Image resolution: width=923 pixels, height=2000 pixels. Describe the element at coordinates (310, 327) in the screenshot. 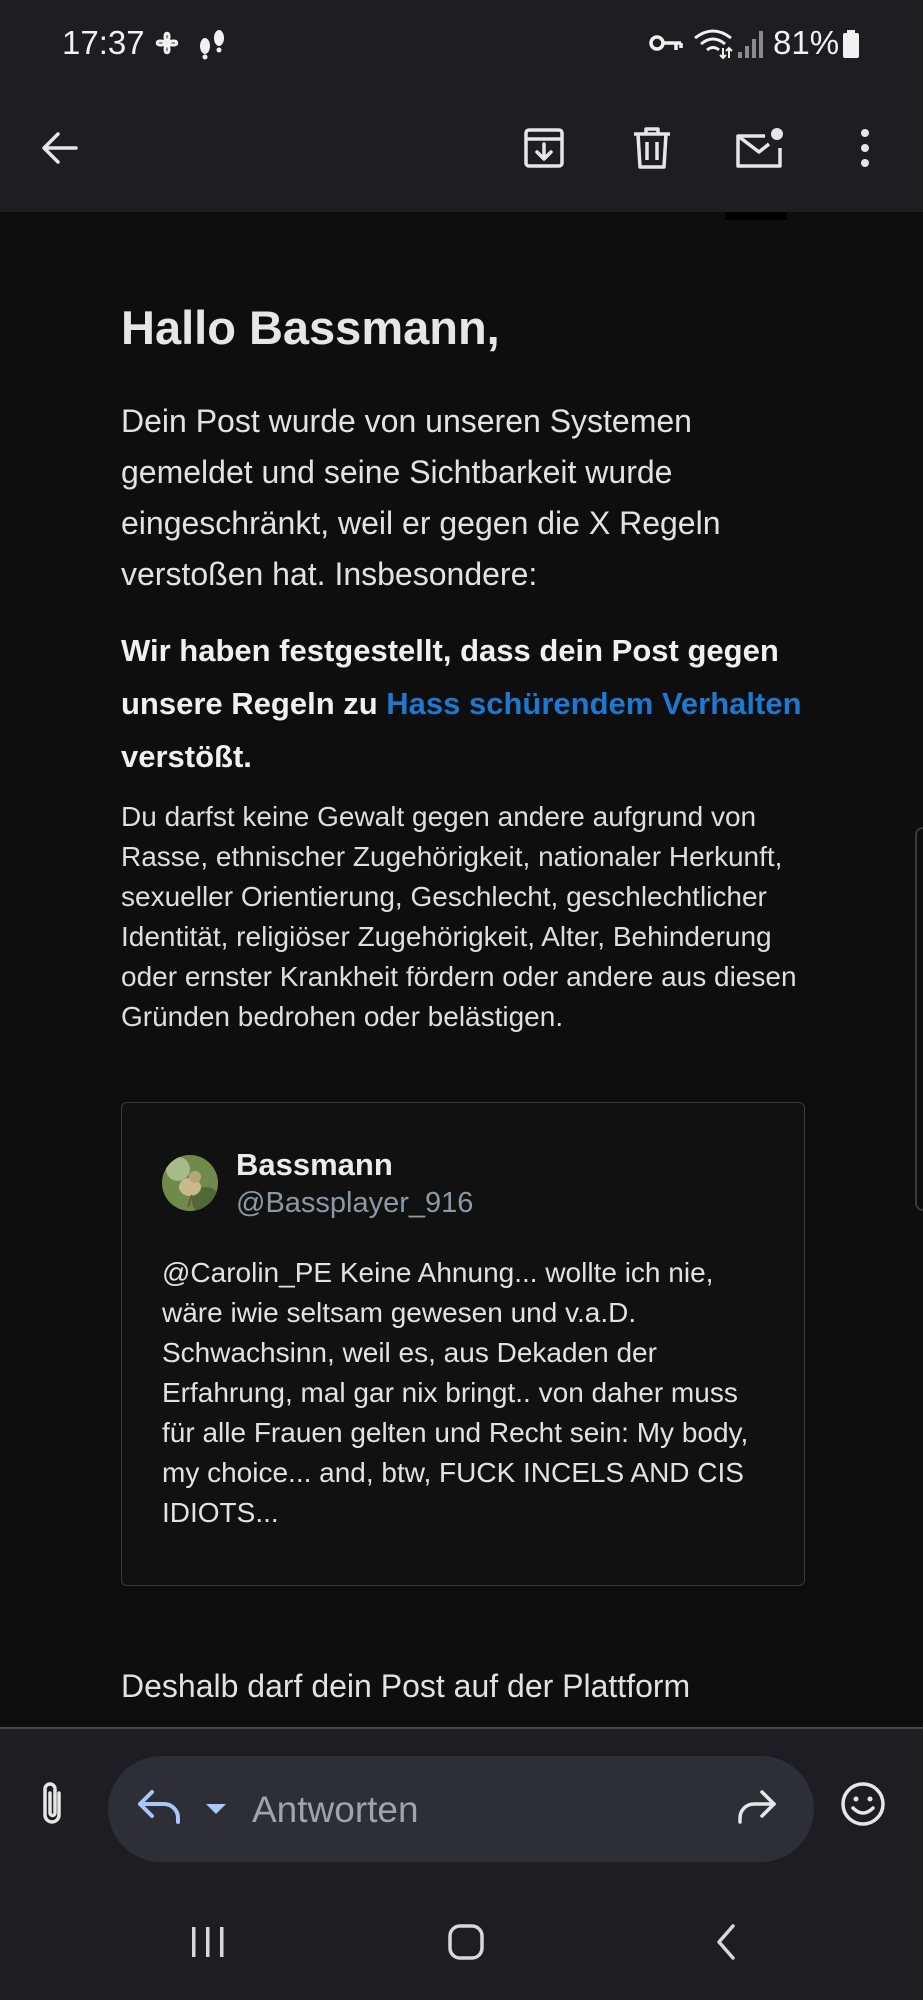

I see `greeting-heading: Hallo Bassmann,` at that location.